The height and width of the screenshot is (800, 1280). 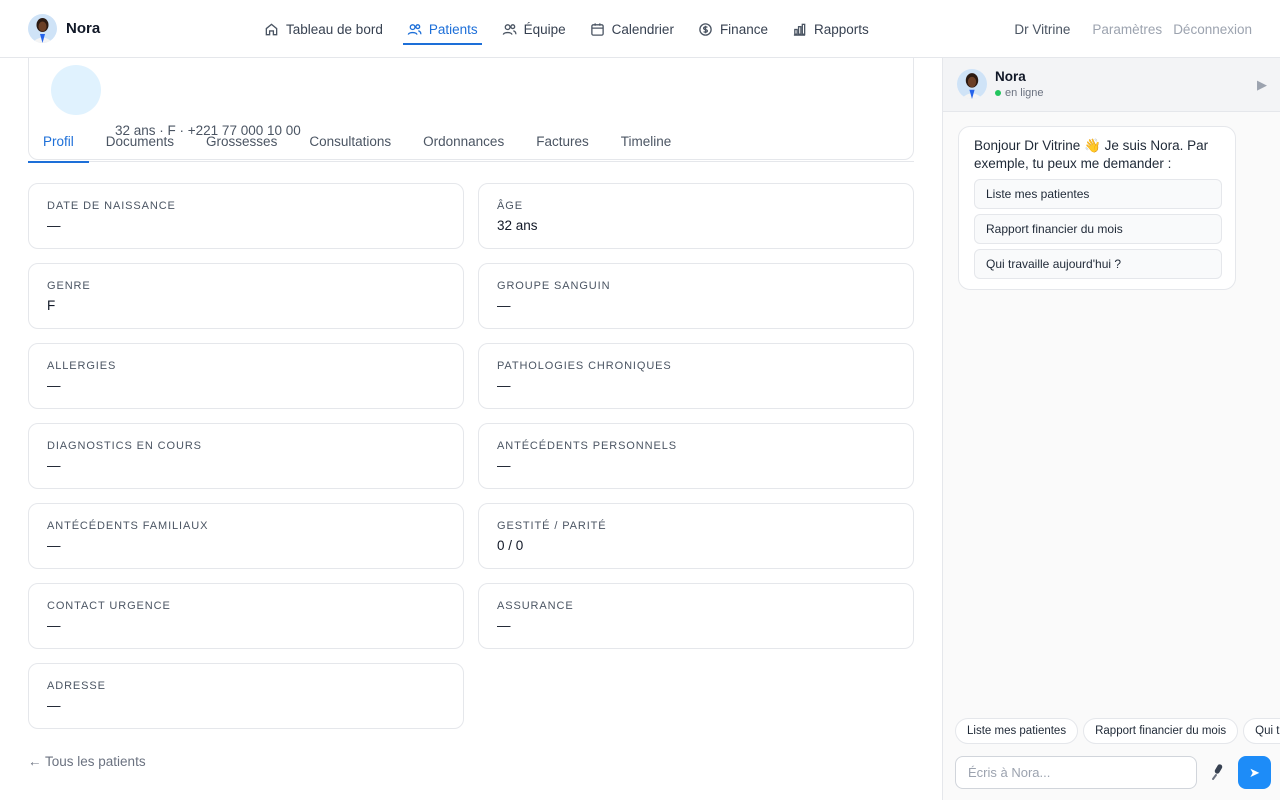 I want to click on suggestion-button: Liste mes patientes, so click(x=1098, y=194).